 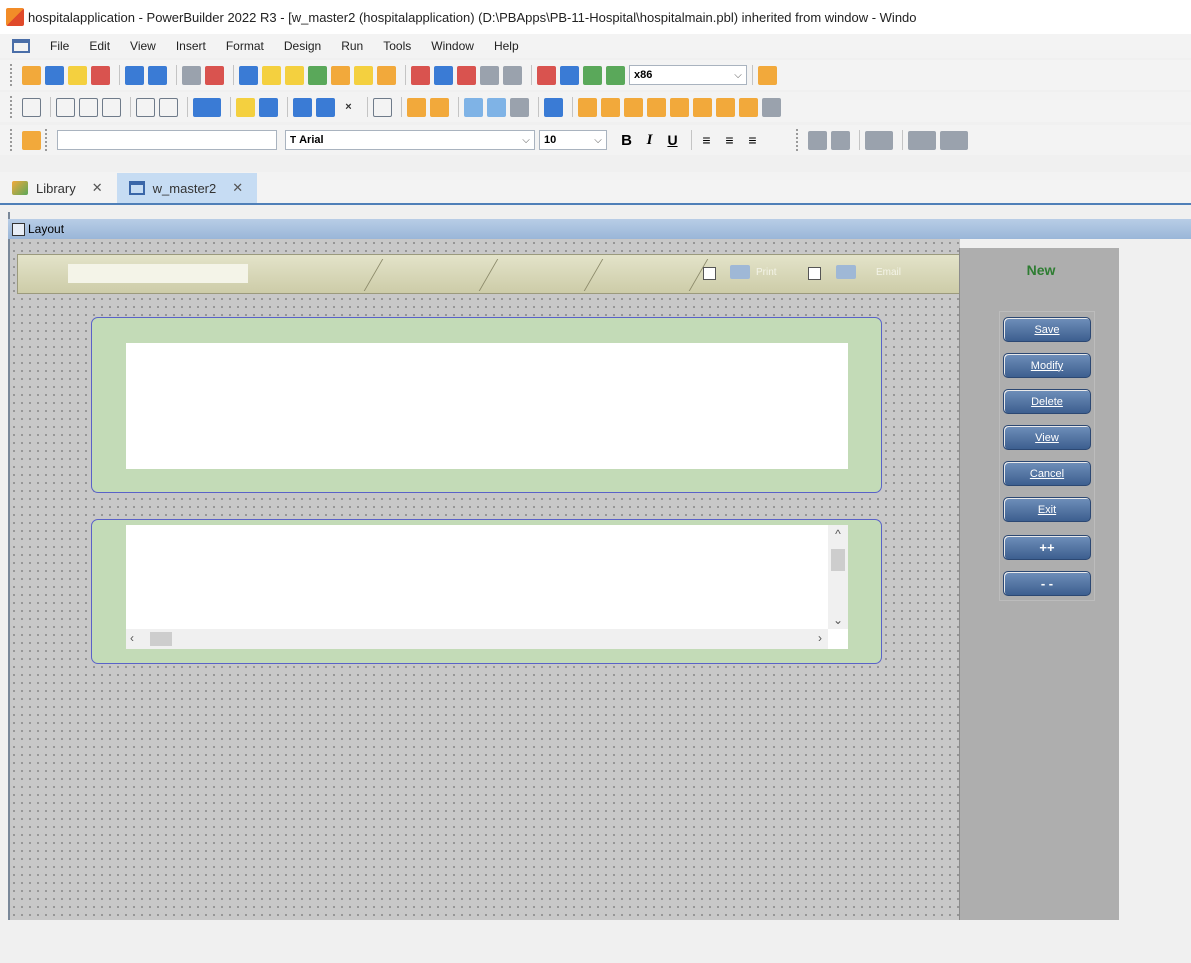 What do you see at coordinates (709, 273) in the screenshot?
I see `print-checkbox` at bounding box center [709, 273].